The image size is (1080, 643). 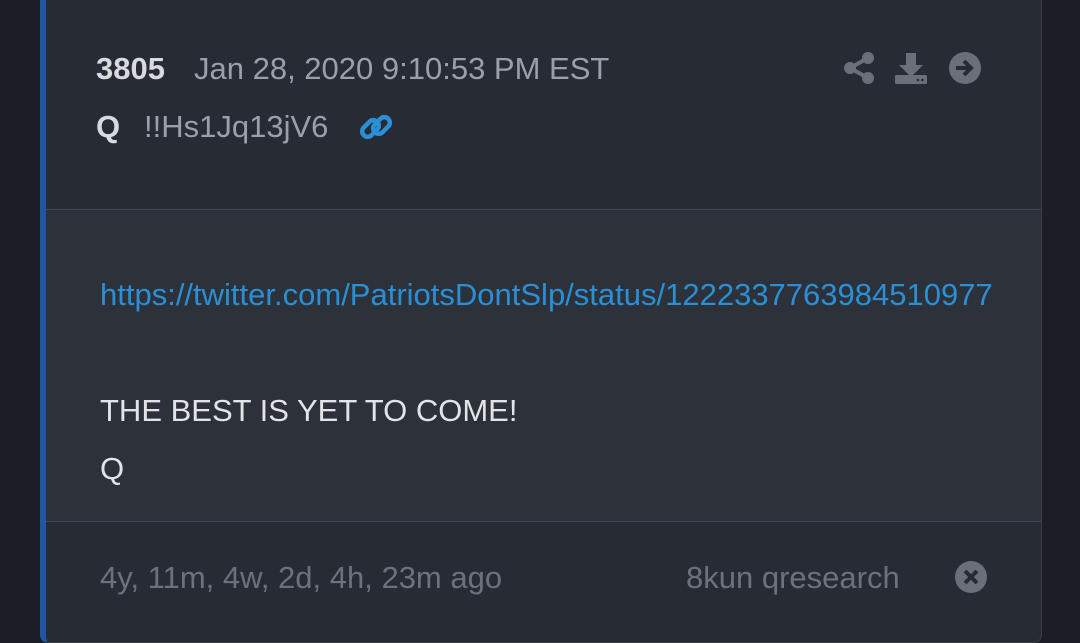 I want to click on post-age: 4y, 11m, 4w, 2d, 4h, 23m ago, so click(x=301, y=577).